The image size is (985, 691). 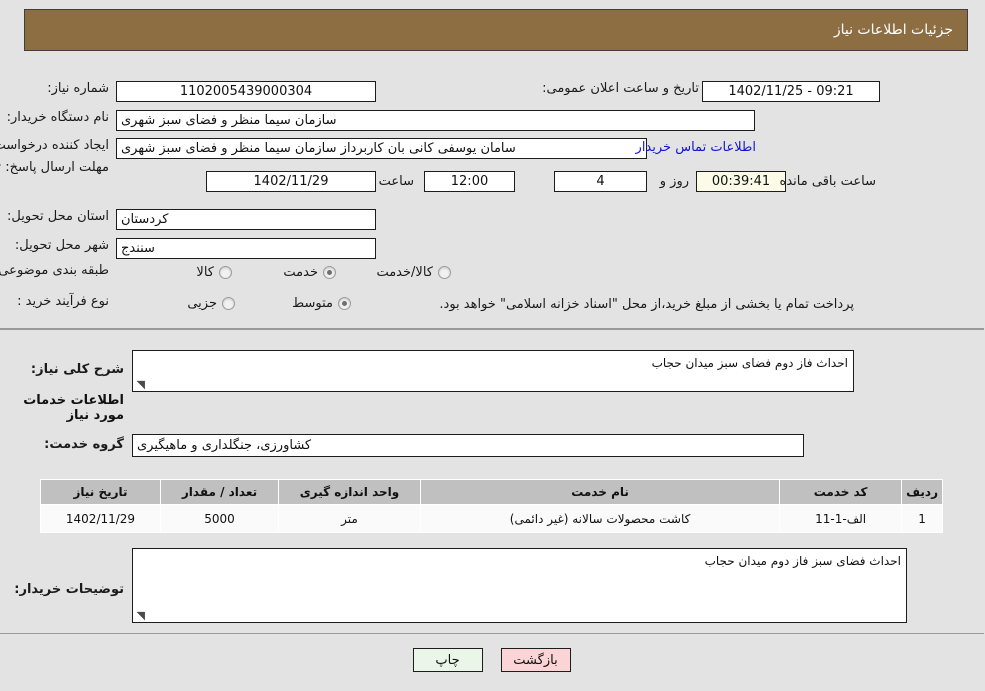 What do you see at coordinates (497, 30) in the screenshot?
I see `page-title-bar: جزئیات اطلاعات نیاز` at bounding box center [497, 30].